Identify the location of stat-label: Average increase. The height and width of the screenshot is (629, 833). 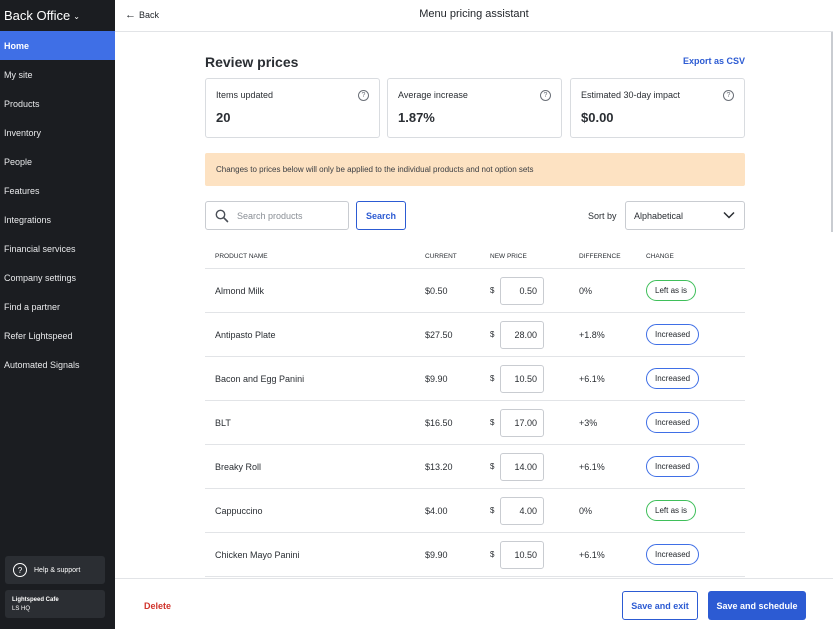
(433, 95).